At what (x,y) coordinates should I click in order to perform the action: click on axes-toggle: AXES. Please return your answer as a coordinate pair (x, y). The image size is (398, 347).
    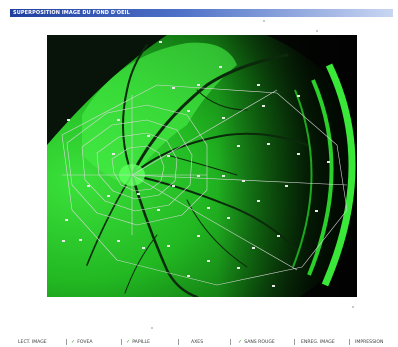
    Looking at the image, I should click on (197, 342).